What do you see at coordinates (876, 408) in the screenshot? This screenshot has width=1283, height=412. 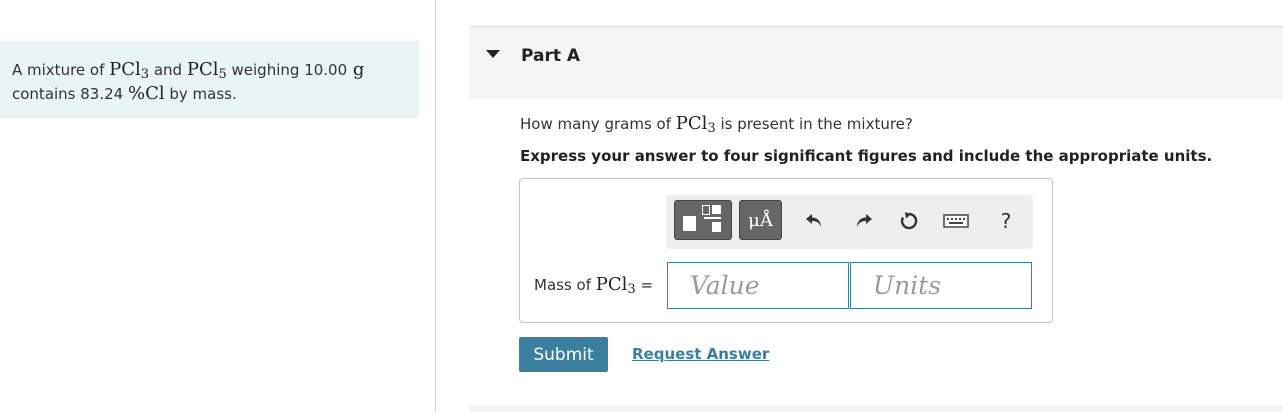 I see `next-section-strip` at bounding box center [876, 408].